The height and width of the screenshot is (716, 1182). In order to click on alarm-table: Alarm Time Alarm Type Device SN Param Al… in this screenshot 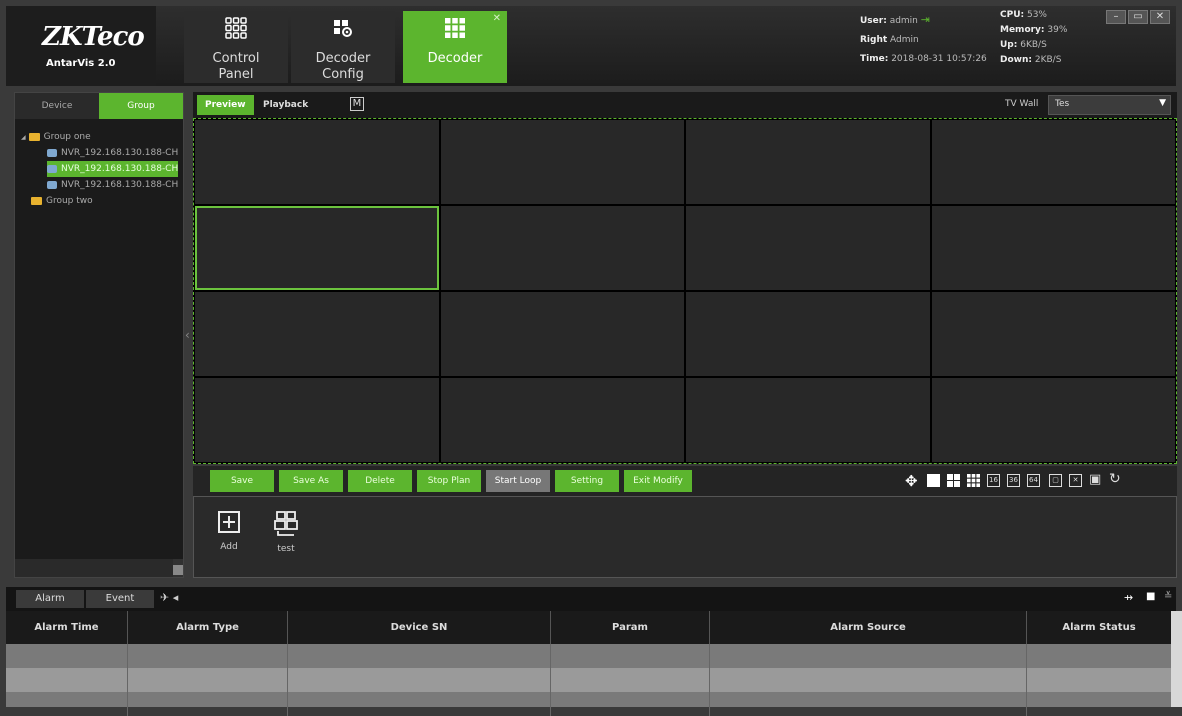, I will do `click(588, 663)`.